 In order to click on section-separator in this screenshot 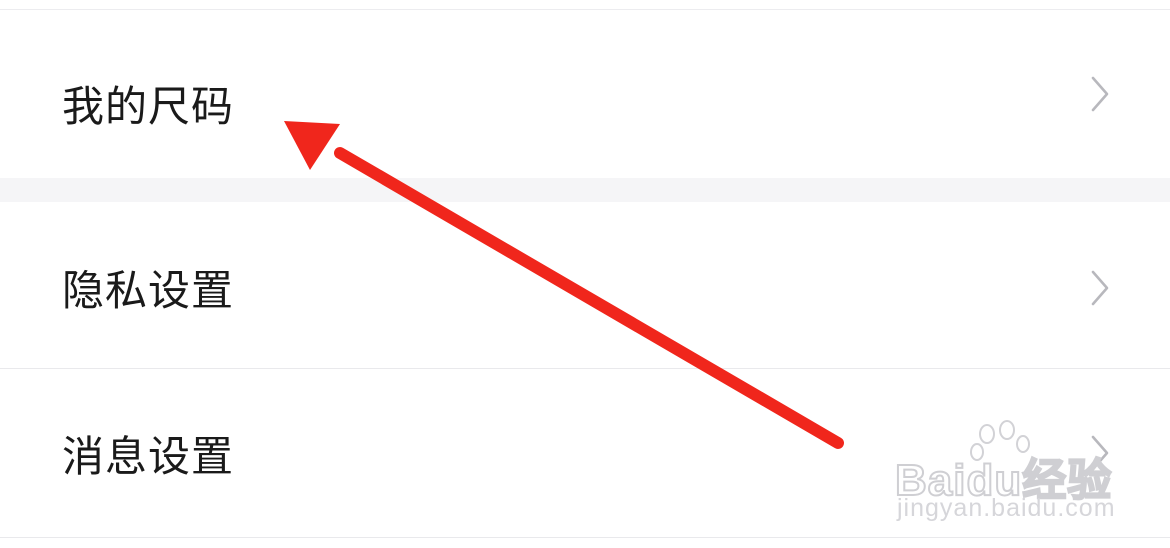, I will do `click(585, 190)`.